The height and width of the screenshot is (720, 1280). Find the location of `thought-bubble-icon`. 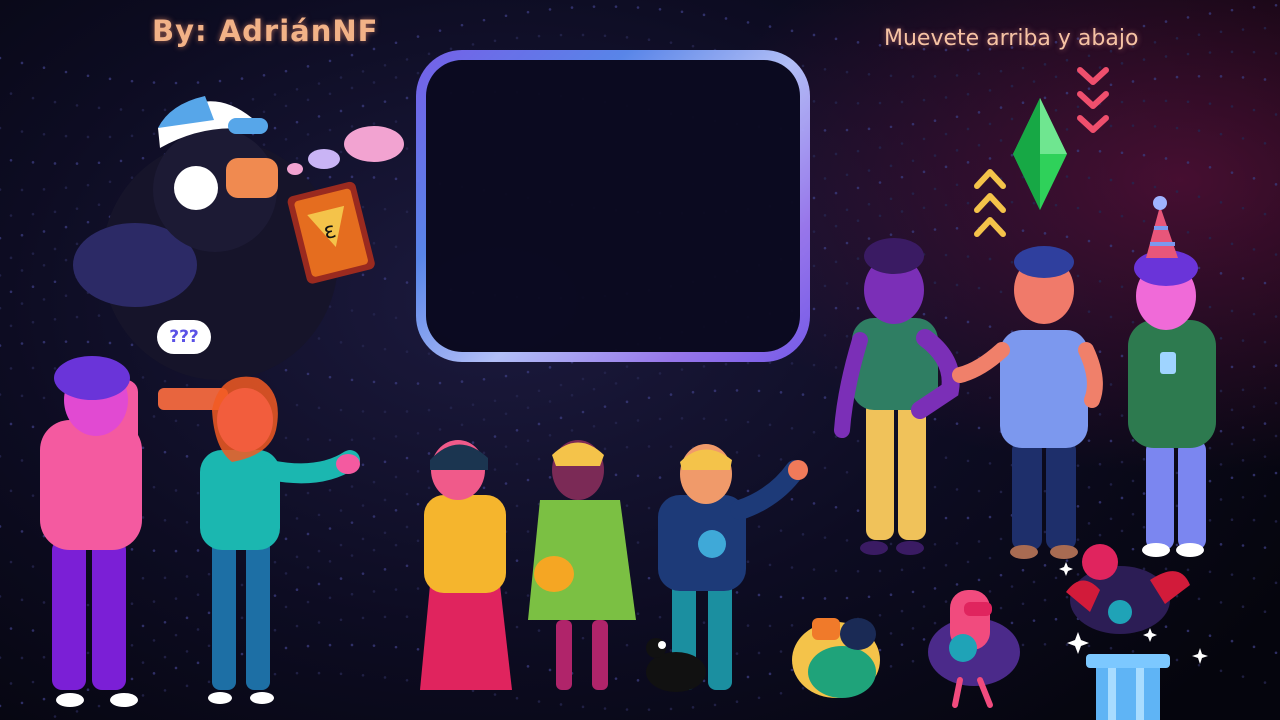

thought-bubble-icon is located at coordinates (345, 150).